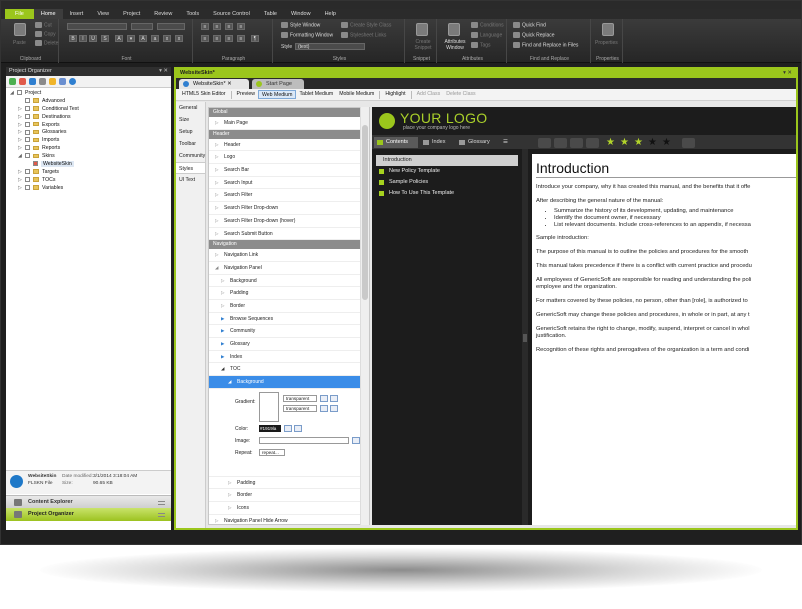 The image size is (802, 609). What do you see at coordinates (90, 149) in the screenshot?
I see `tree-item: ▷ Reports` at bounding box center [90, 149].